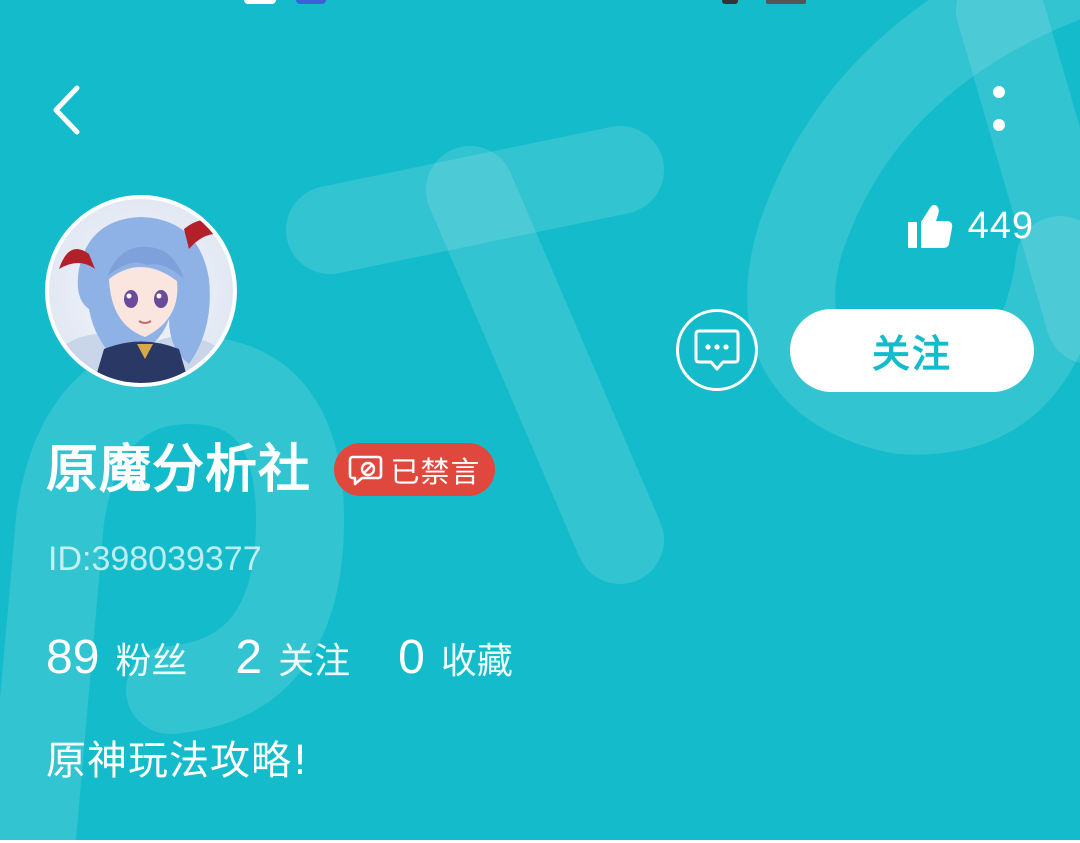  What do you see at coordinates (525, 2) in the screenshot?
I see `status-bar-remnant` at bounding box center [525, 2].